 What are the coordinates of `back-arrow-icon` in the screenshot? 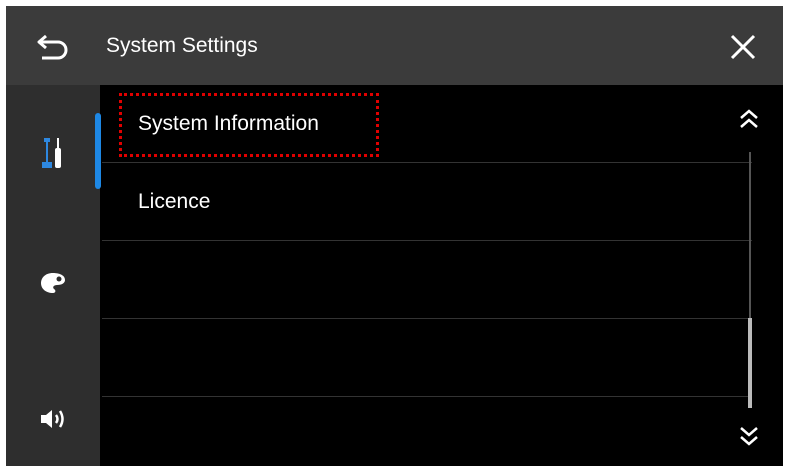 It's located at (52, 47).